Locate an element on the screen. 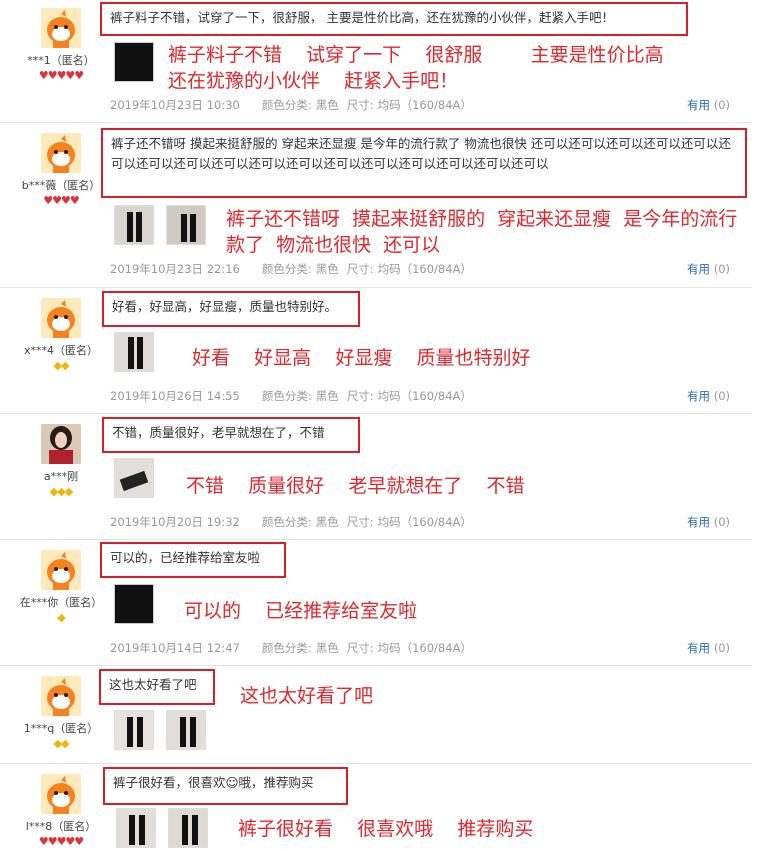 This screenshot has height=852, width=761. review-item: 1***q（匿名） ◆◆ 这也太好看了吧 这也太好看了吧 is located at coordinates (376, 715).